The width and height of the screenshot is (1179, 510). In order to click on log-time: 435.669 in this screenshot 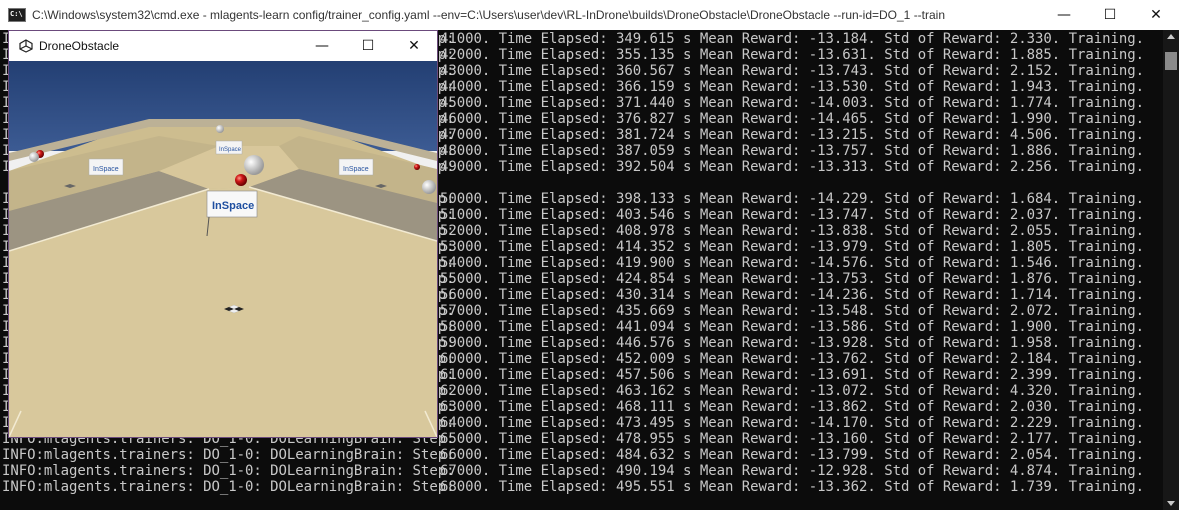, I will do `click(645, 311)`.